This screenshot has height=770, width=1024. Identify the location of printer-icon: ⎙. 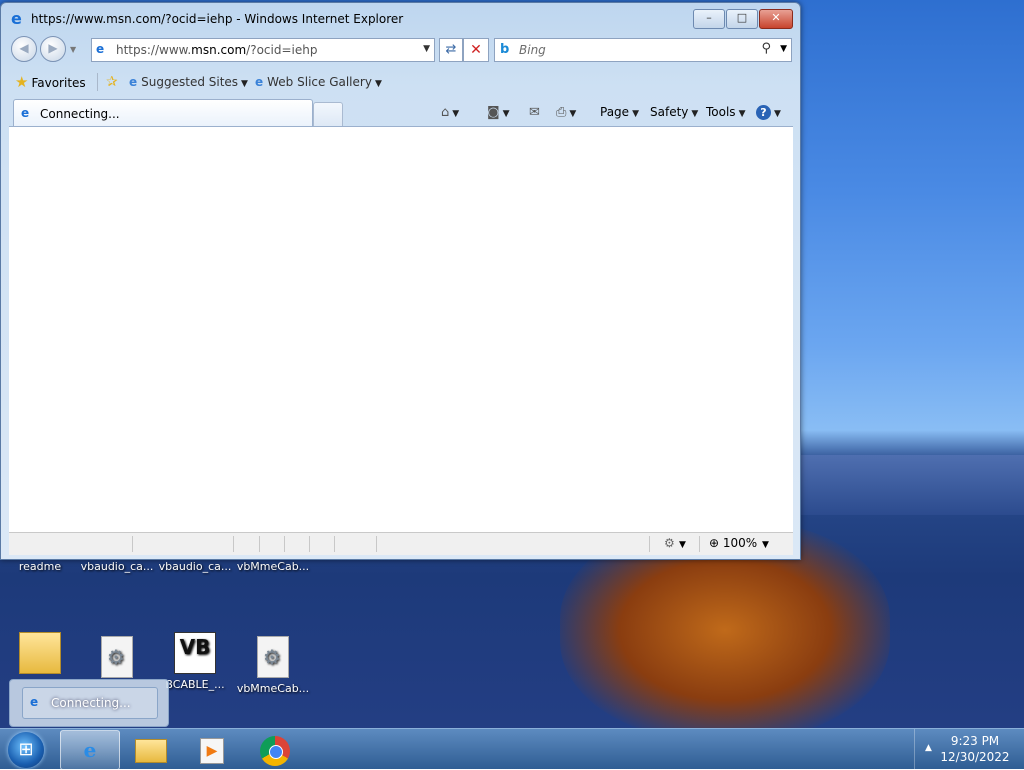
(561, 112).